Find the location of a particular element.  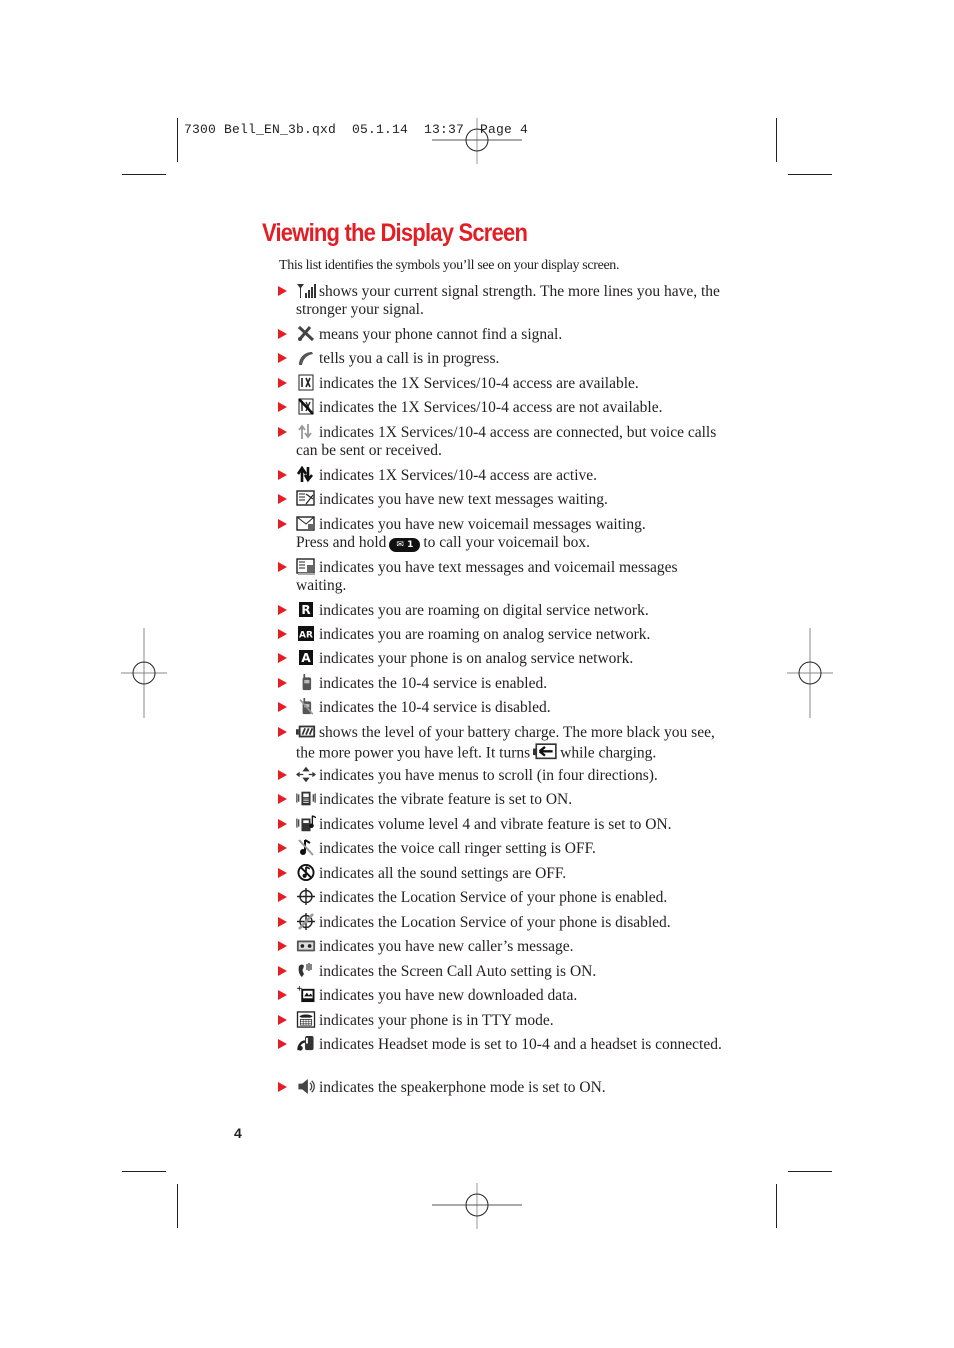

item-description: indicates you have new downloaded data. is located at coordinates (448, 995).